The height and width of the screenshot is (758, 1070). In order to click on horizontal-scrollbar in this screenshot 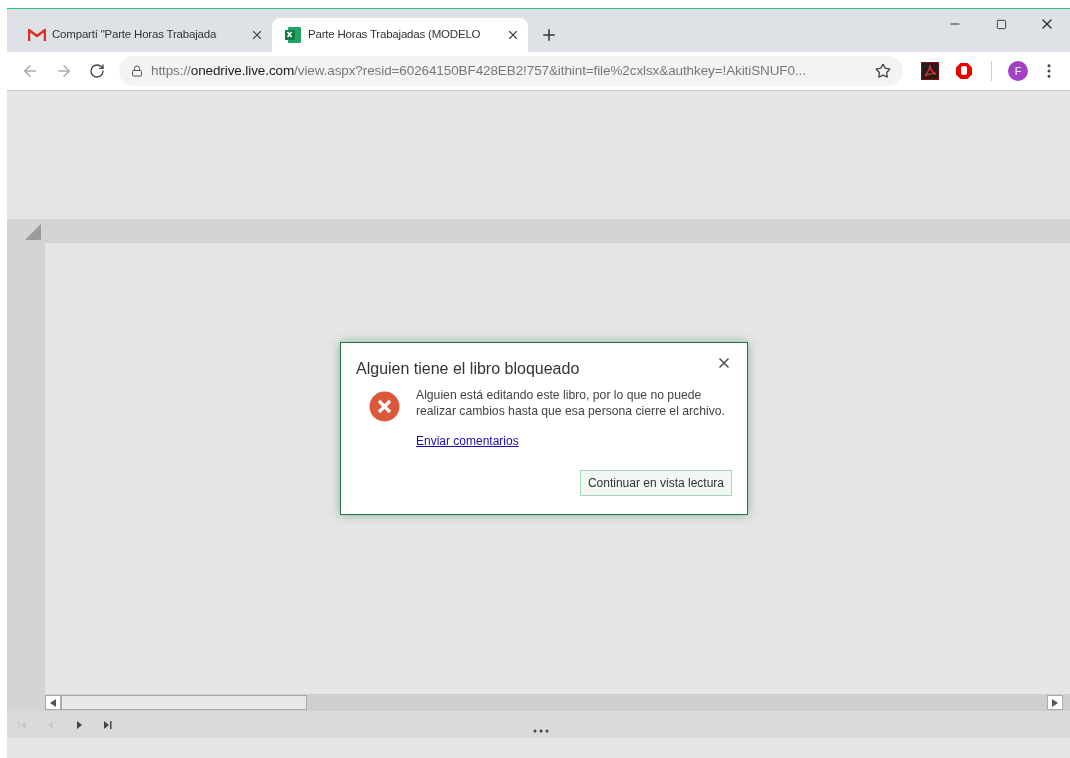, I will do `click(554, 702)`.